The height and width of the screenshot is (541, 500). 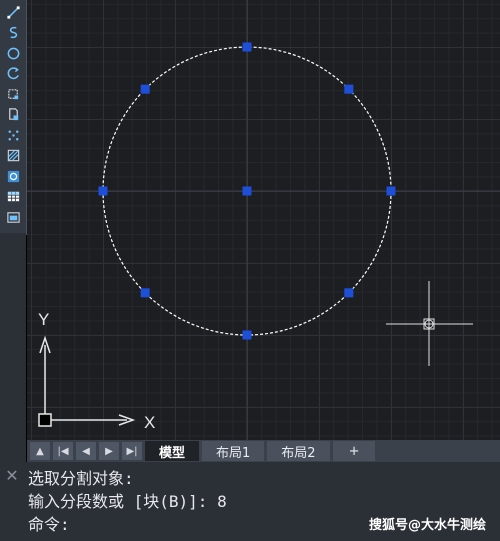 I want to click on region-icon, so click(x=13, y=94).